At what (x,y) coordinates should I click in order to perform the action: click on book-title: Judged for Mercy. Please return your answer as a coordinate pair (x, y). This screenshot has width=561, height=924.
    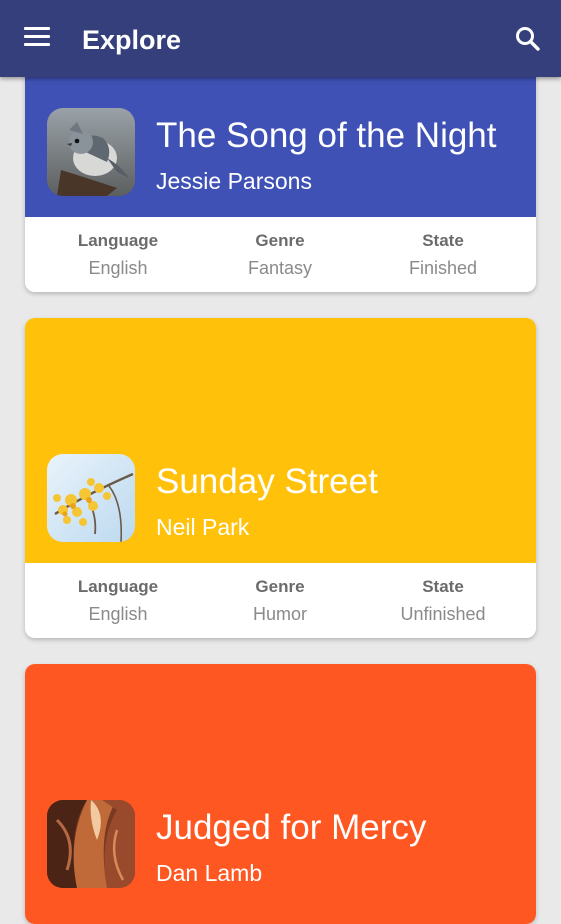
    Looking at the image, I should click on (291, 827).